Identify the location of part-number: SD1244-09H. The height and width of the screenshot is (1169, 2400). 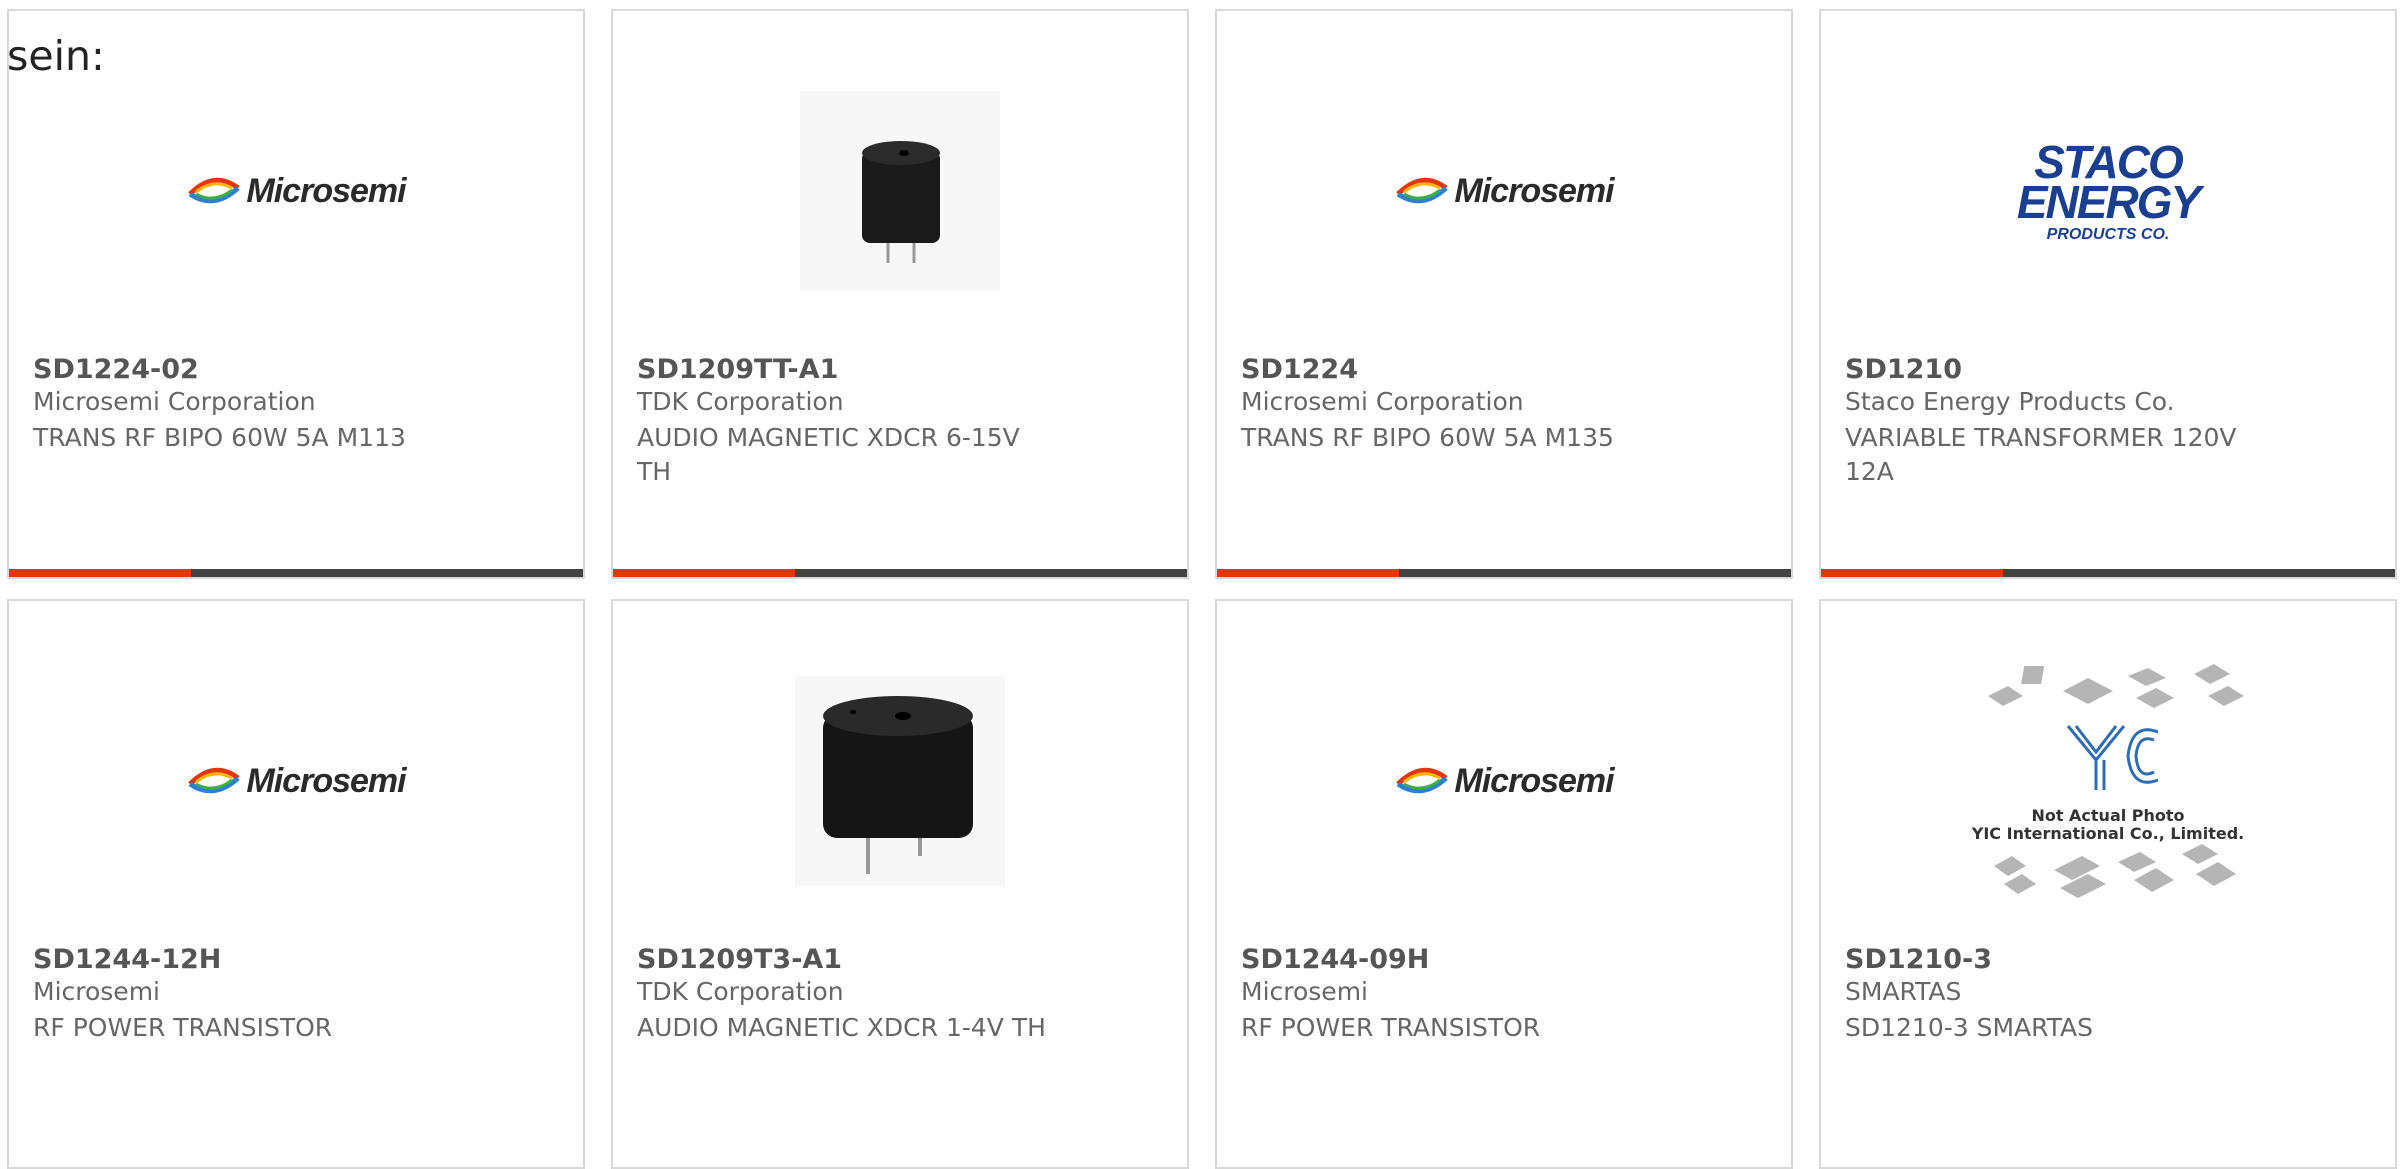
(1335, 959).